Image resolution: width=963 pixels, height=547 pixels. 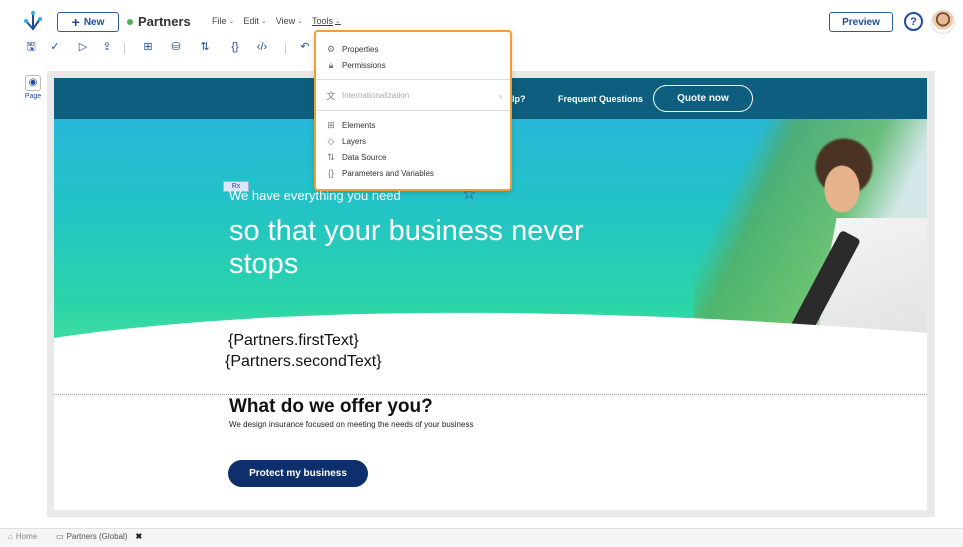 What do you see at coordinates (138, 536) in the screenshot?
I see `close-icon: ✖` at bounding box center [138, 536].